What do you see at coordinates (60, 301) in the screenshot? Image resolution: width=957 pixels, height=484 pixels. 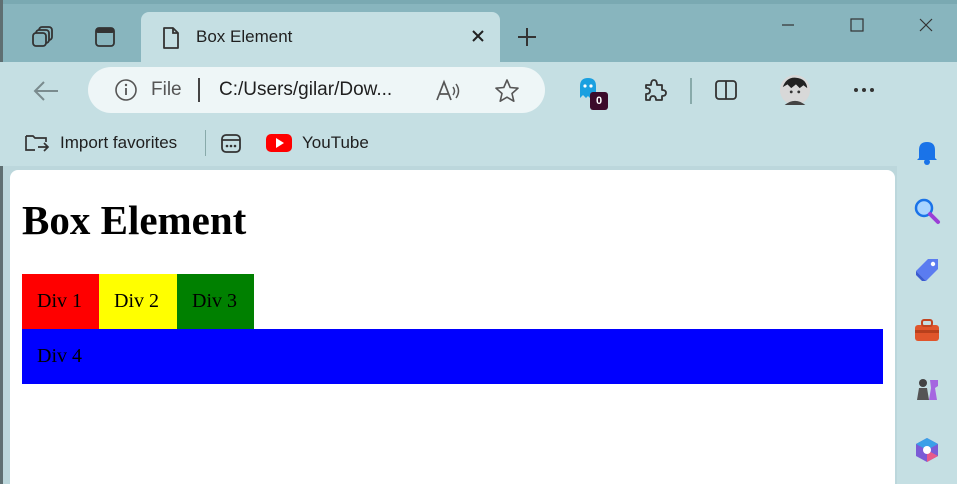 I see `box-div-1: Div 1` at bounding box center [60, 301].